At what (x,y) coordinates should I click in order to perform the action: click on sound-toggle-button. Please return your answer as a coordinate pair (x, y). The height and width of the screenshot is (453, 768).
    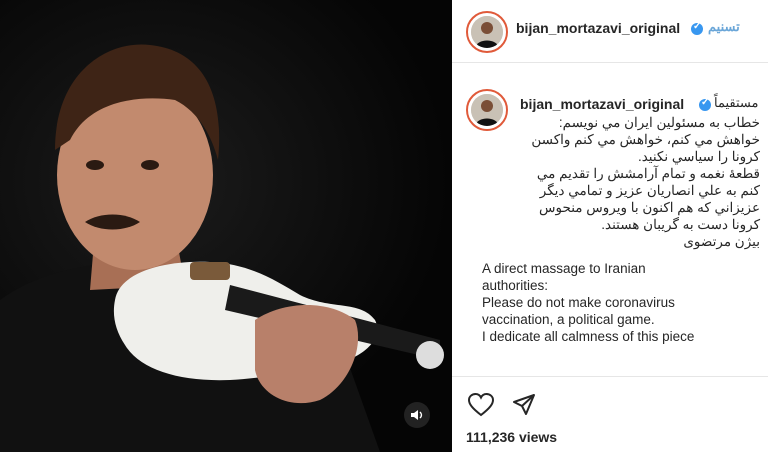
    Looking at the image, I should click on (417, 415).